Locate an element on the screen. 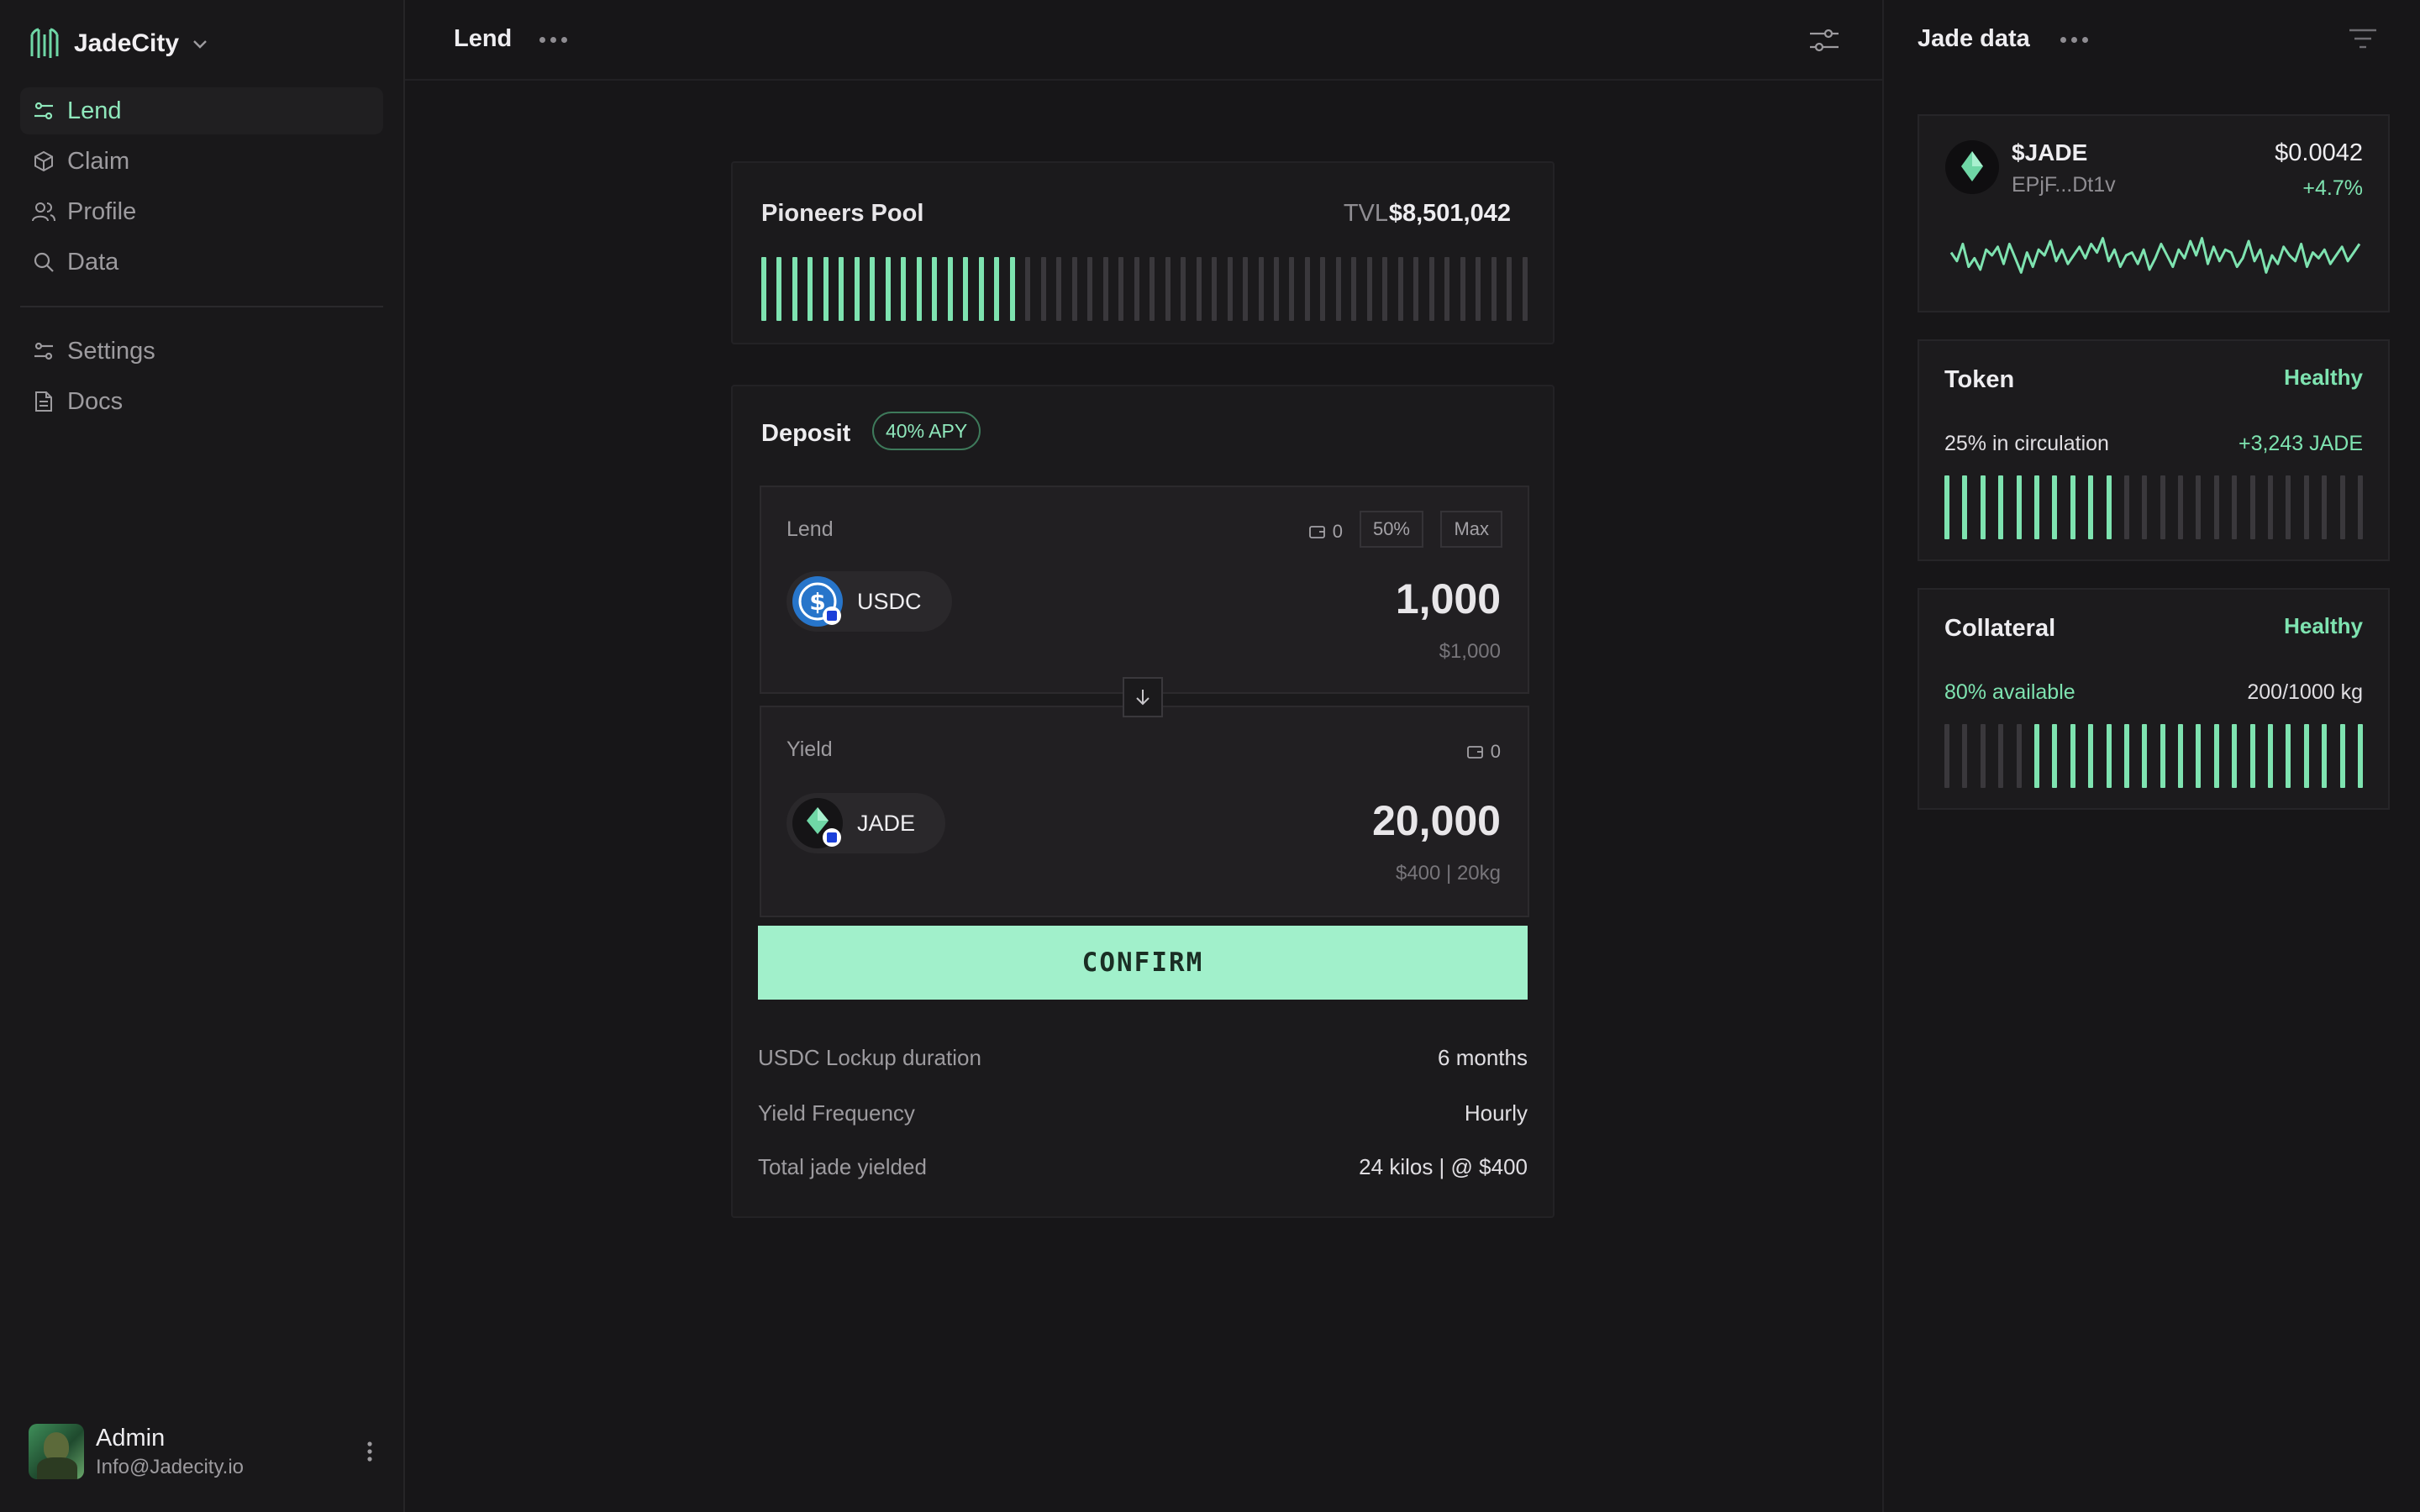 This screenshot has width=2420, height=1512. sidebar-item-label: Data is located at coordinates (93, 262).